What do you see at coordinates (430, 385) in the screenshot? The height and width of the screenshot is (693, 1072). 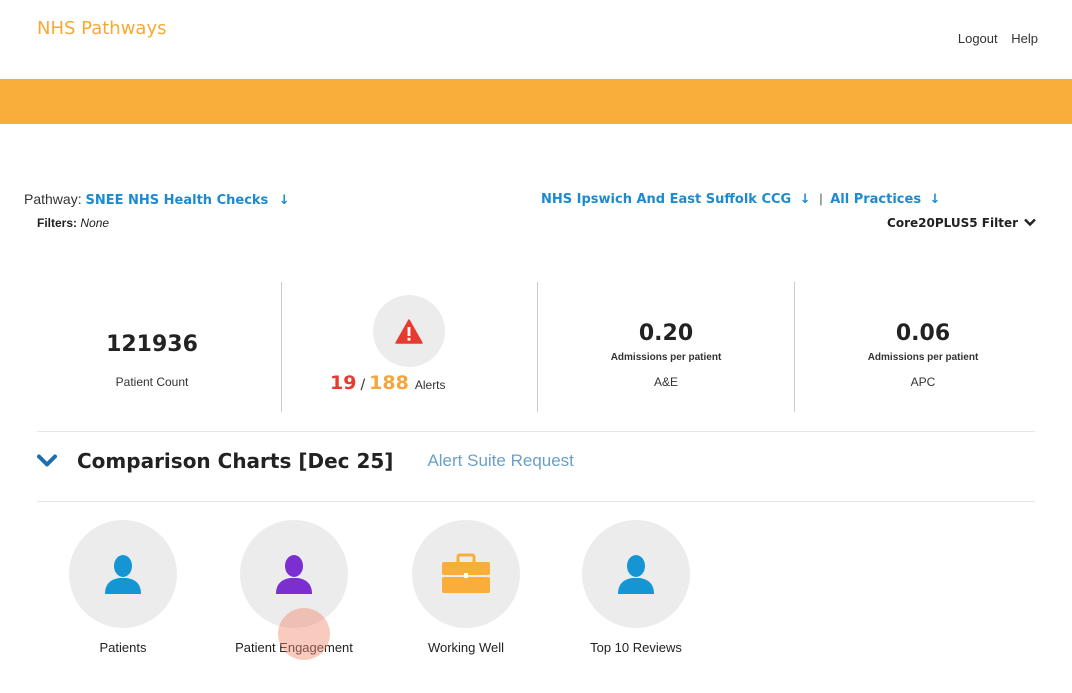 I see `alerts-label: Alerts` at bounding box center [430, 385].